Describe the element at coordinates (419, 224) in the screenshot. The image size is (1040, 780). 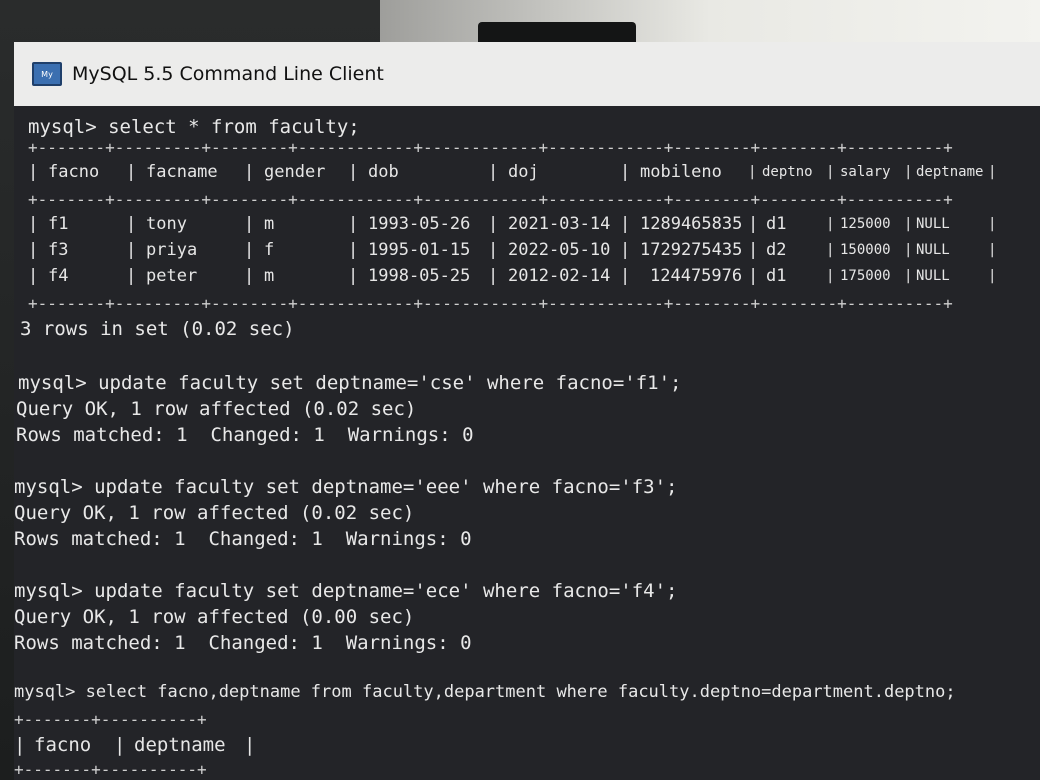
I see `table-cell: 1993-05-26` at that location.